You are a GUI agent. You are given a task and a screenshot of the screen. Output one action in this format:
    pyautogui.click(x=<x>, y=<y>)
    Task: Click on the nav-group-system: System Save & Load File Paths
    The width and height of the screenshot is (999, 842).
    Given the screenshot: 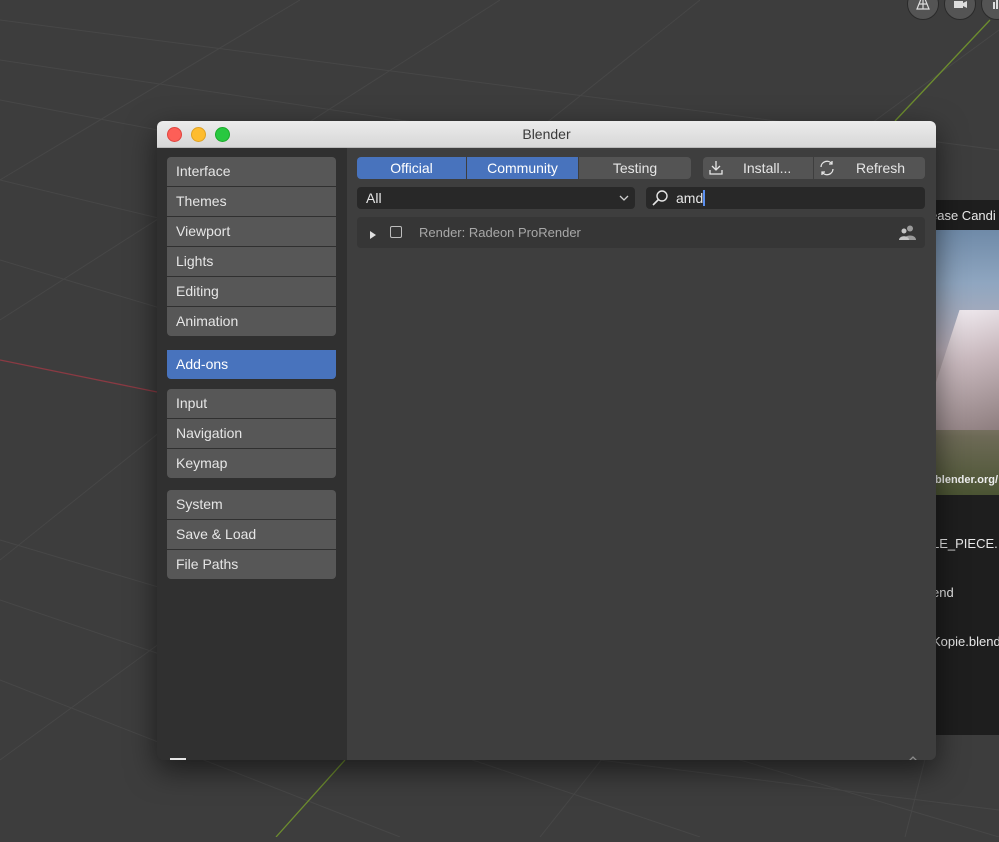 What is the action you would take?
    pyautogui.click(x=251, y=534)
    